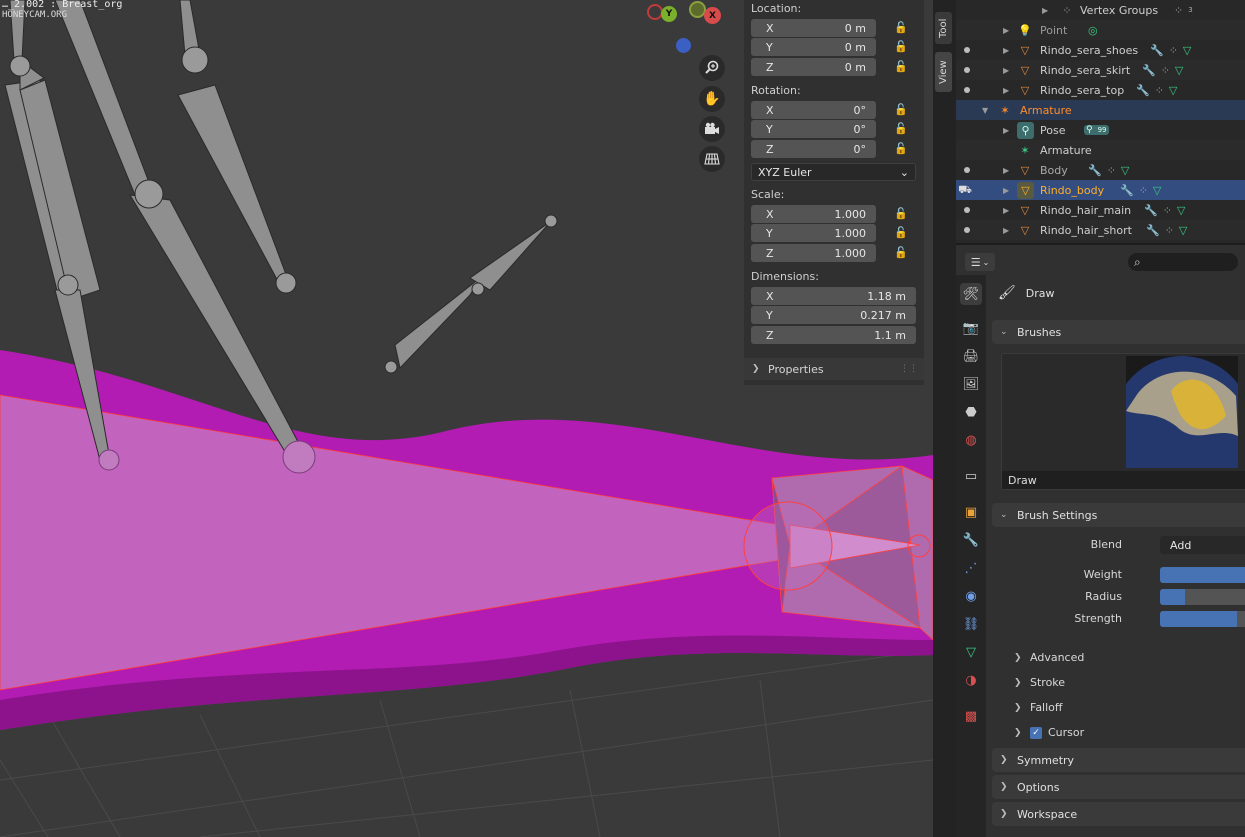 The image size is (1245, 837). What do you see at coordinates (909, 369) in the screenshot?
I see `drag-handle-icon: ⋮⋮` at bounding box center [909, 369].